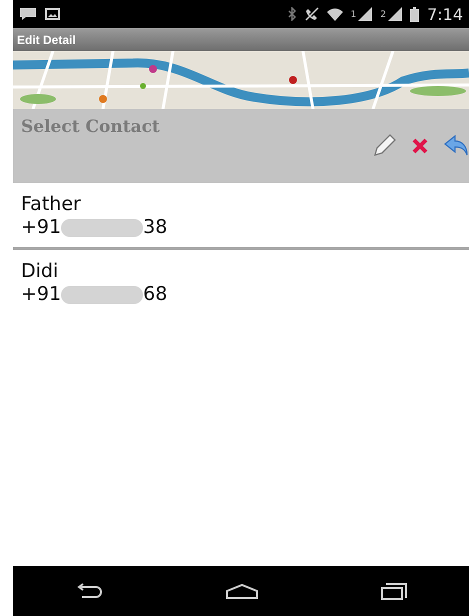 The width and height of the screenshot is (469, 616). Describe the element at coordinates (394, 591) in the screenshot. I see `recent-apps-icon` at that location.